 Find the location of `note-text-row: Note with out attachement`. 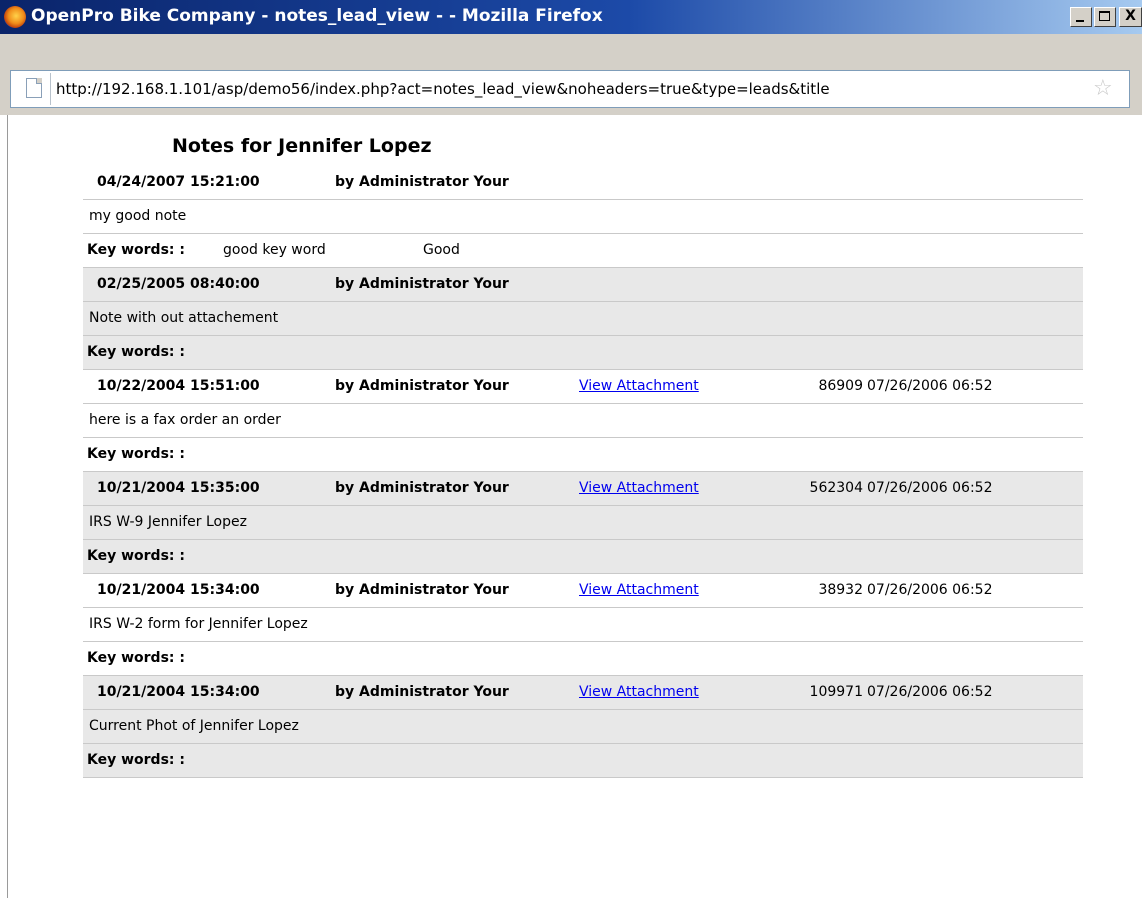

note-text-row: Note with out attachement is located at coordinates (583, 319).